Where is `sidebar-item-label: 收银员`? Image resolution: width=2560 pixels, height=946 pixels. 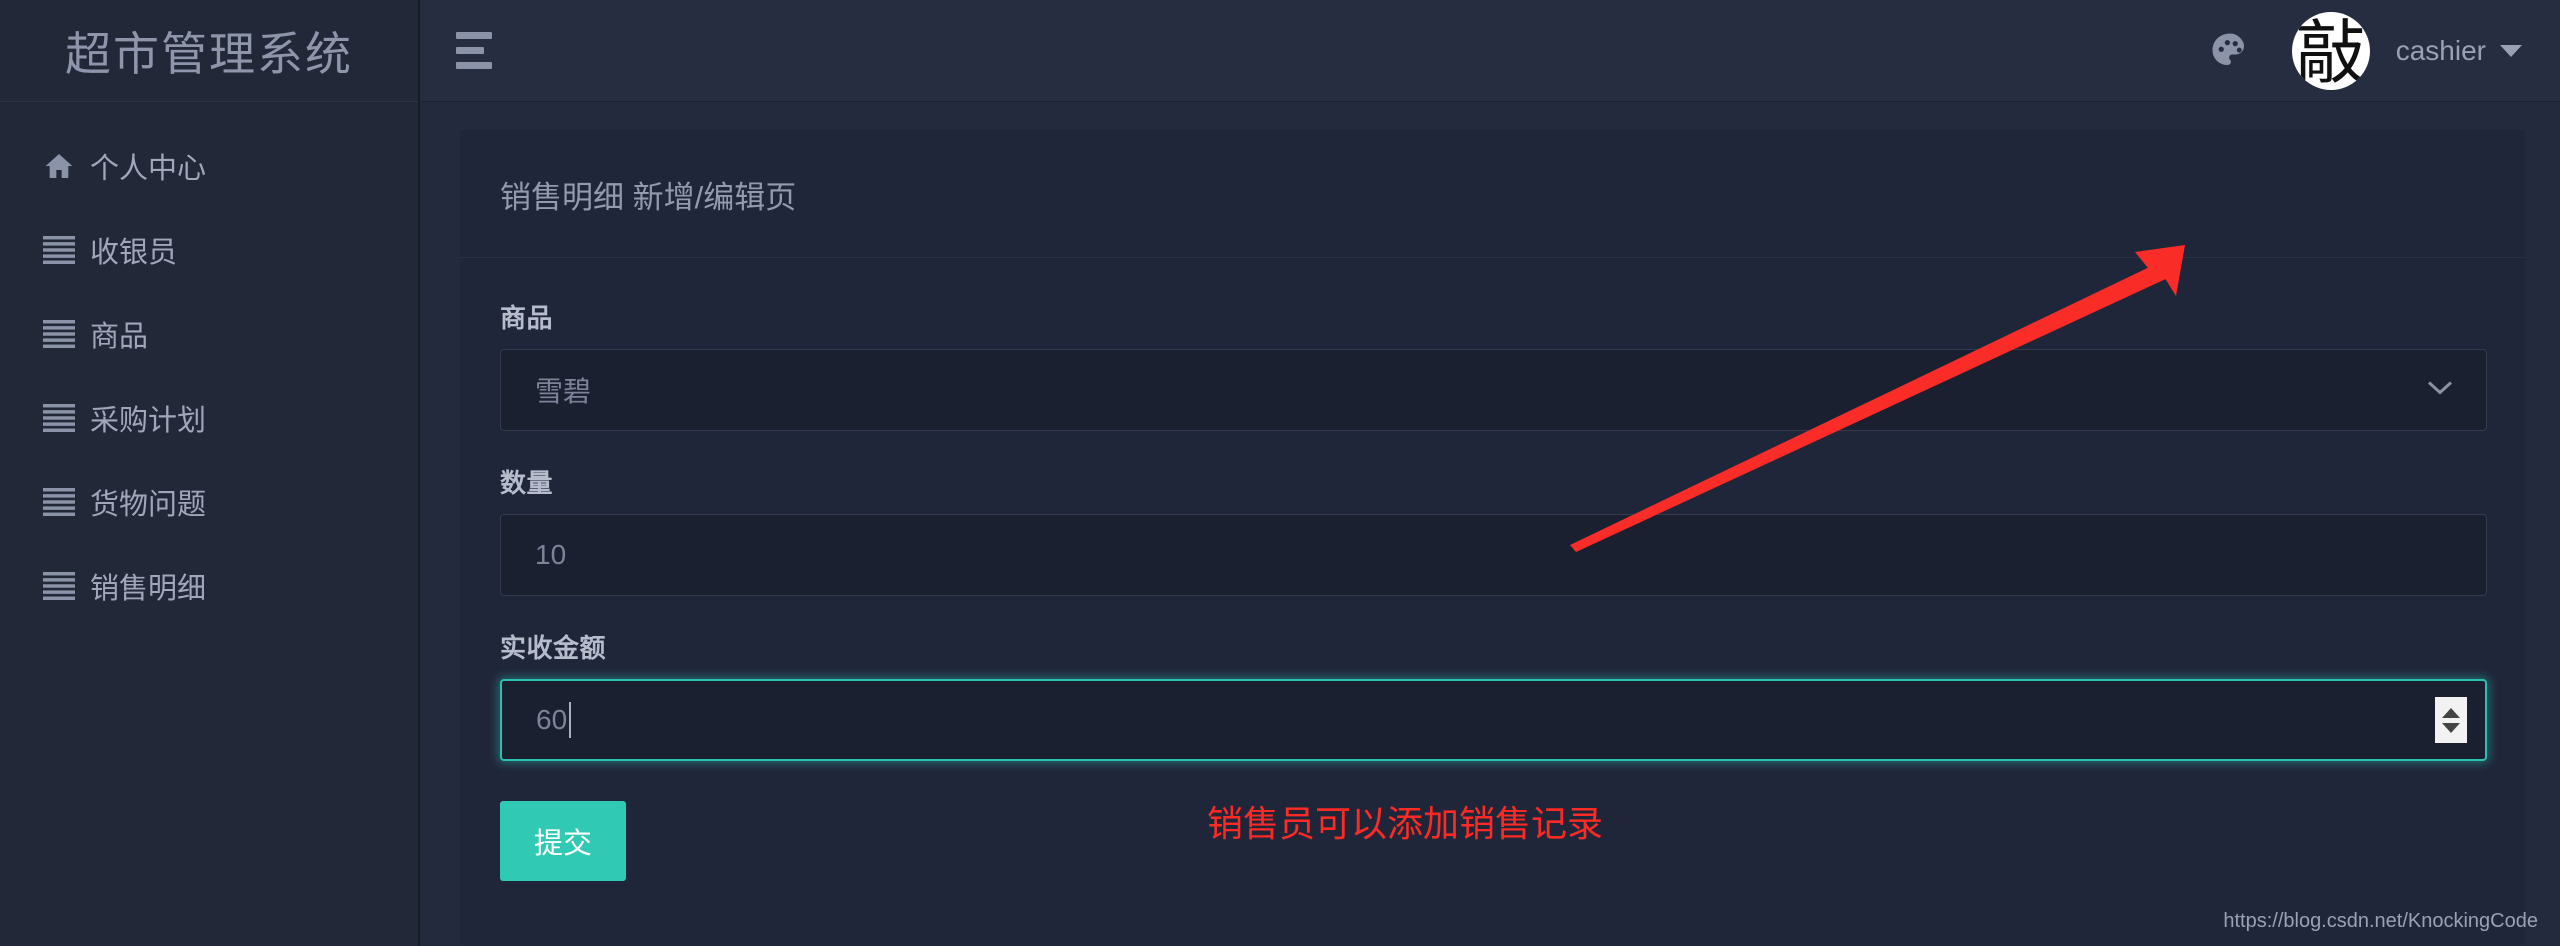
sidebar-item-label: 收银员 is located at coordinates (134, 253).